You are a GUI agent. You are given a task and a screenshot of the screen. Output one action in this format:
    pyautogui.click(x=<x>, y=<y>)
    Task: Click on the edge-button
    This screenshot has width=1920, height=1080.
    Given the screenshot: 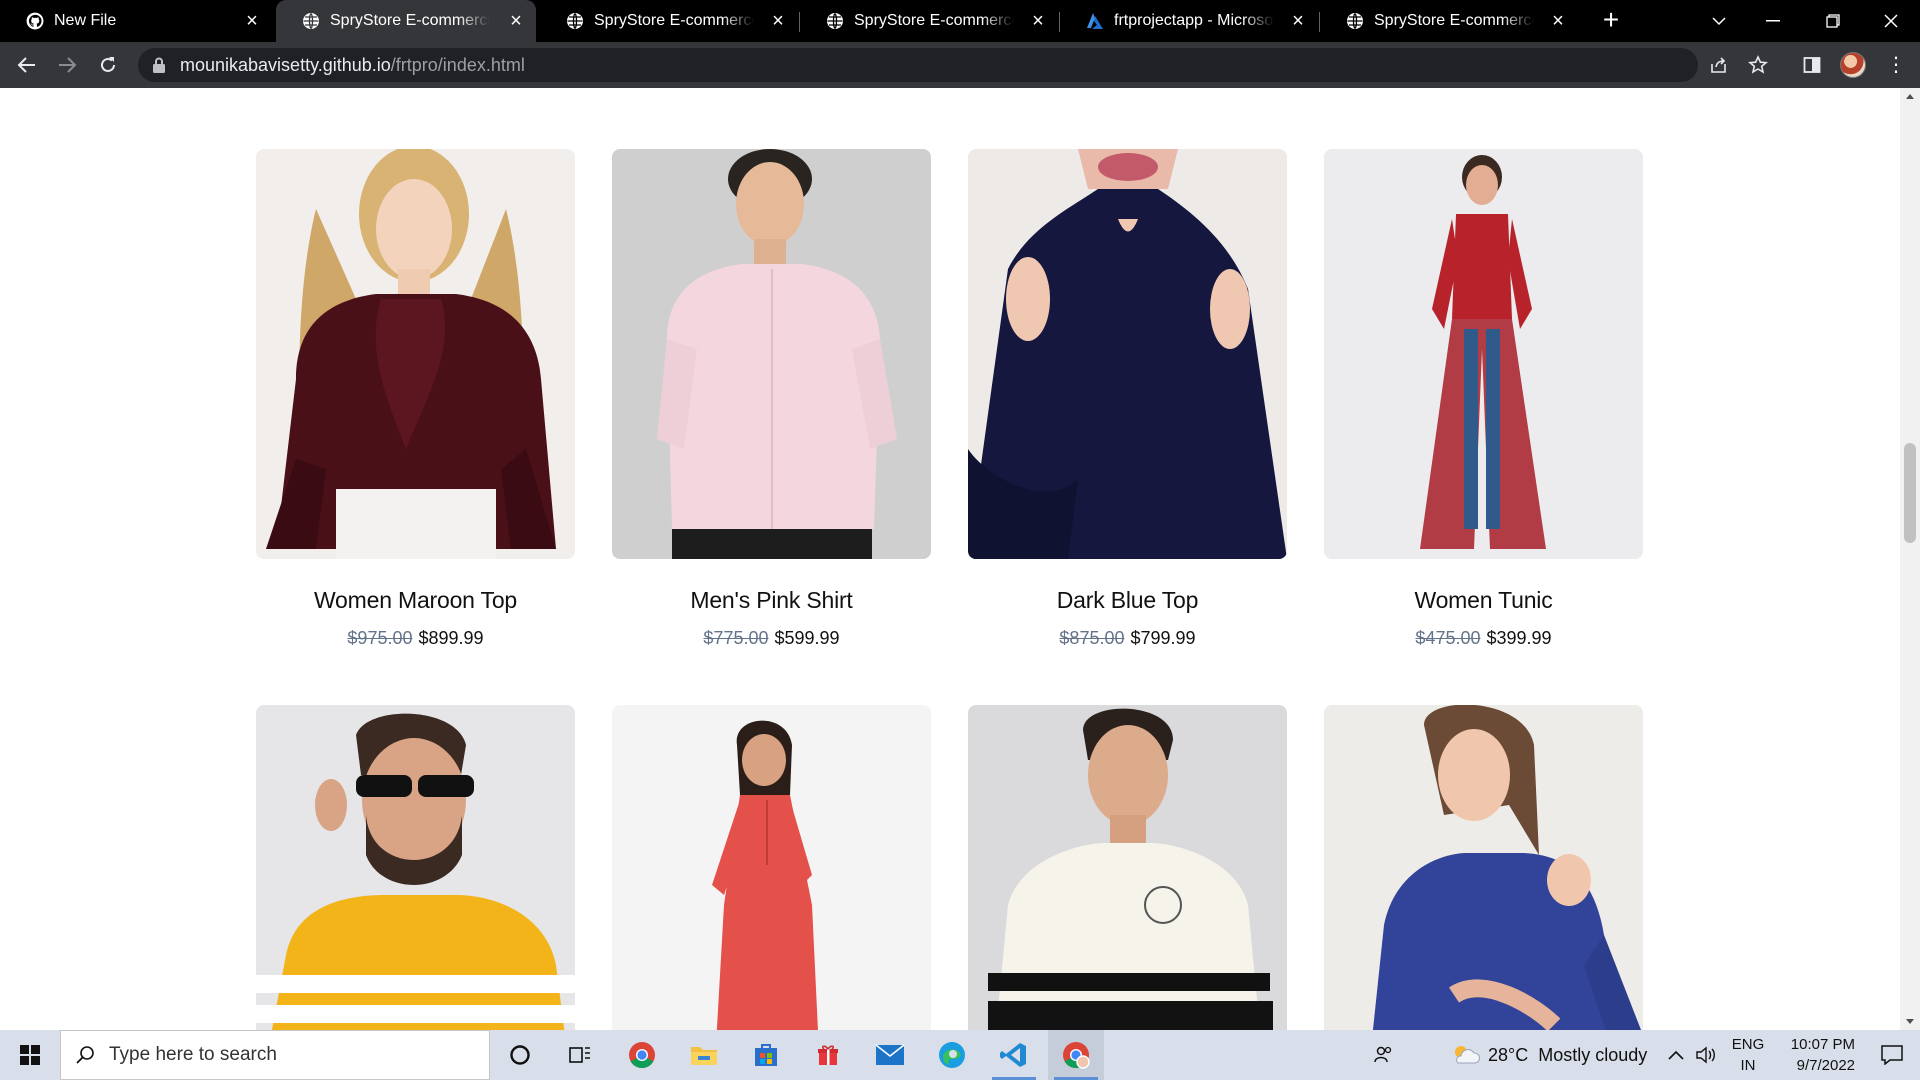 What is the action you would take?
    pyautogui.click(x=952, y=1055)
    